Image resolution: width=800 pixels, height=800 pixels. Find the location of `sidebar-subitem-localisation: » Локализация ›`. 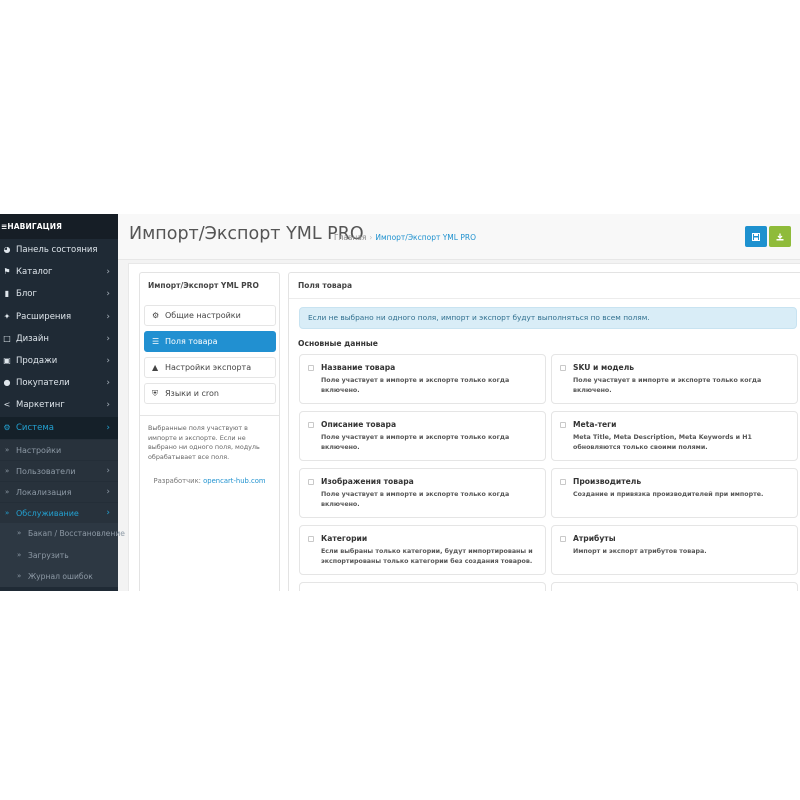

sidebar-subitem-localisation: » Локализация › is located at coordinates (59, 492).